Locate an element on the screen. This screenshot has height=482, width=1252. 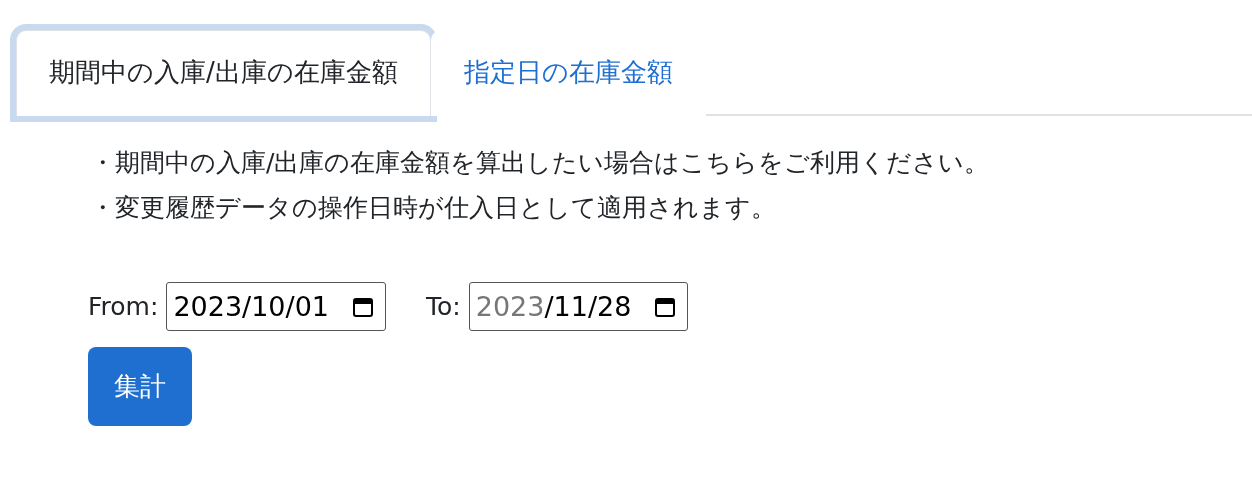
date-field: 2023/11/28 is located at coordinates (578, 306).